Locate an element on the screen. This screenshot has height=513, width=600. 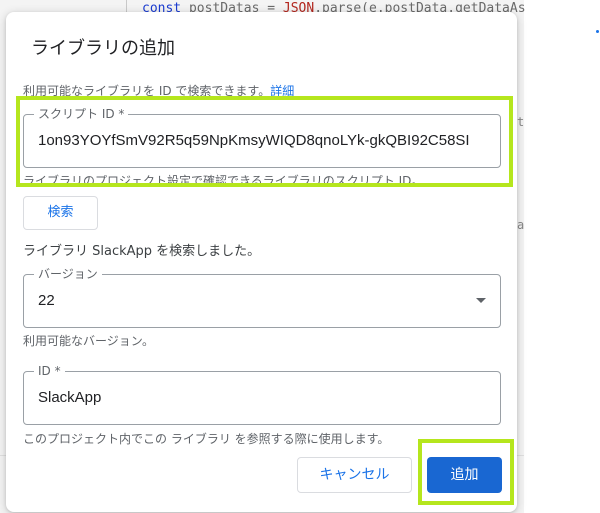
background-code-fragment: t is located at coordinates (521, 122).